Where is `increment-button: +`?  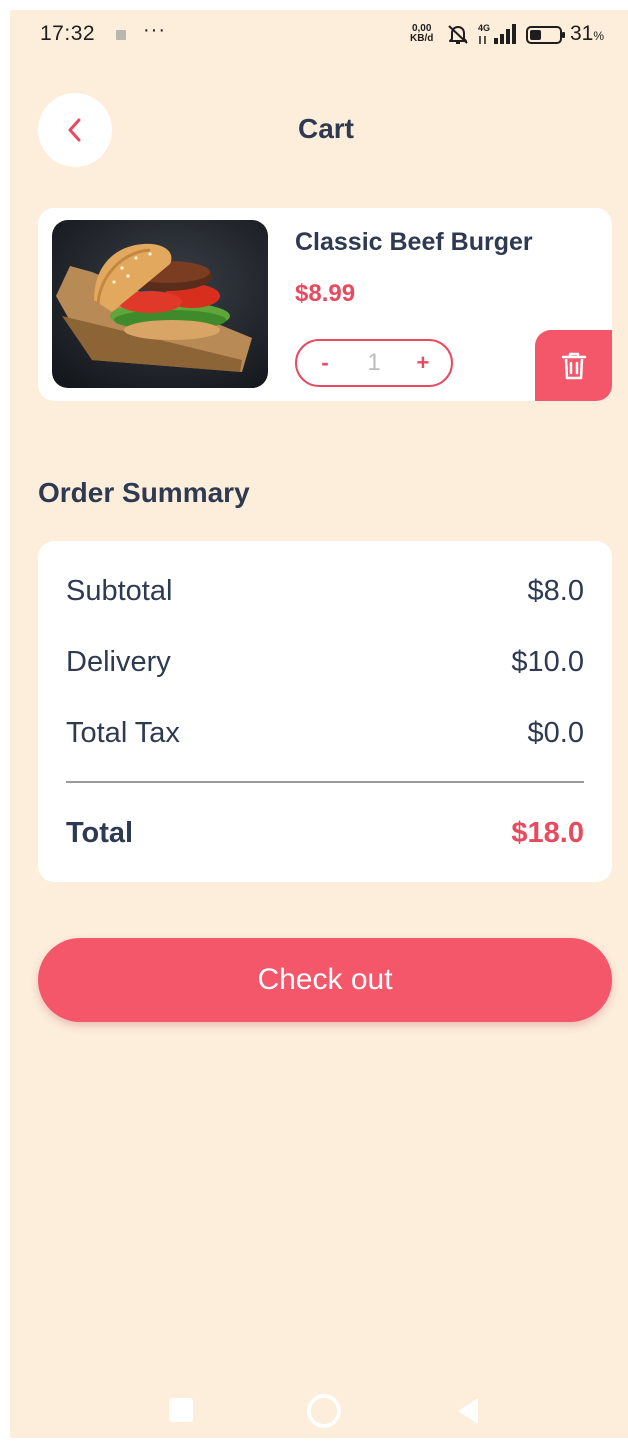
increment-button: + is located at coordinates (423, 363).